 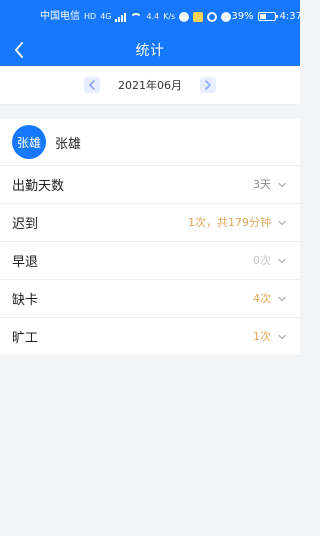 I want to click on stat-label: 出勤天数, so click(x=38, y=186).